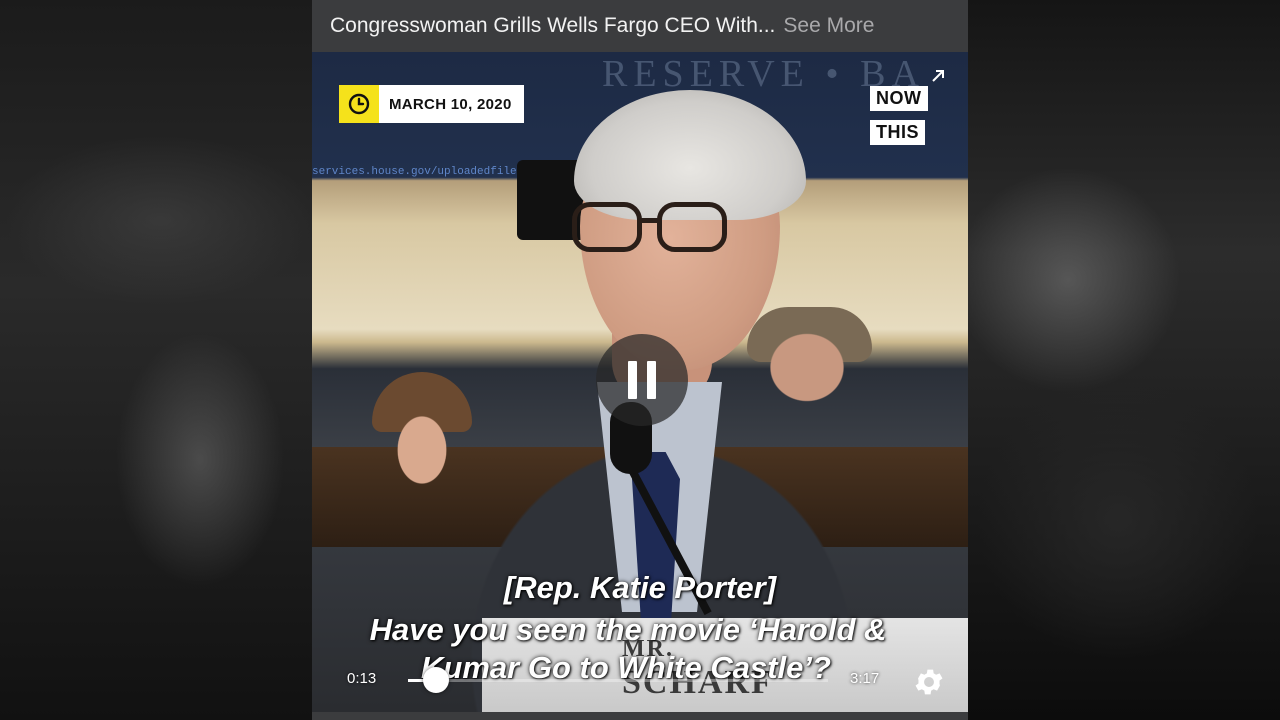  What do you see at coordinates (640, 587) in the screenshot?
I see `subtitle-speaker: [Rep. Katie Porter]` at bounding box center [640, 587].